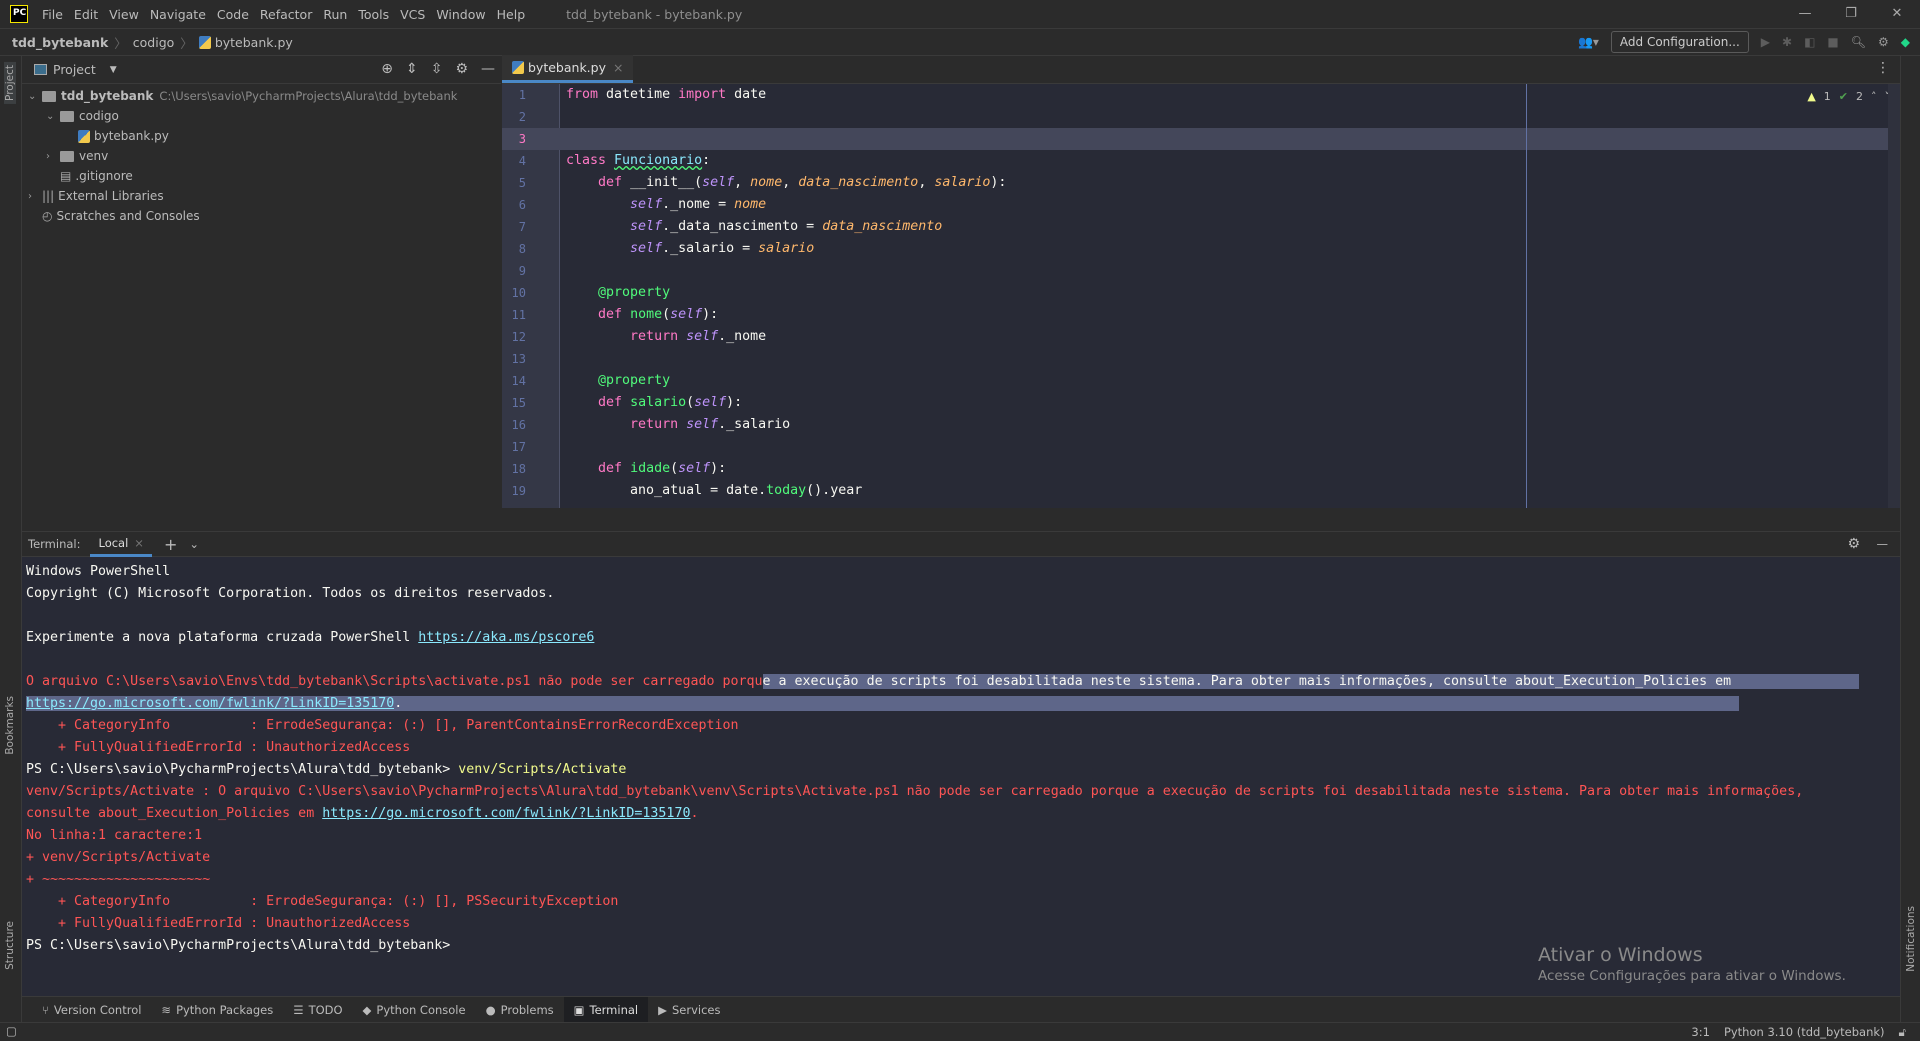  I want to click on code-line: 8 self._salario = salario, so click(1201, 249).